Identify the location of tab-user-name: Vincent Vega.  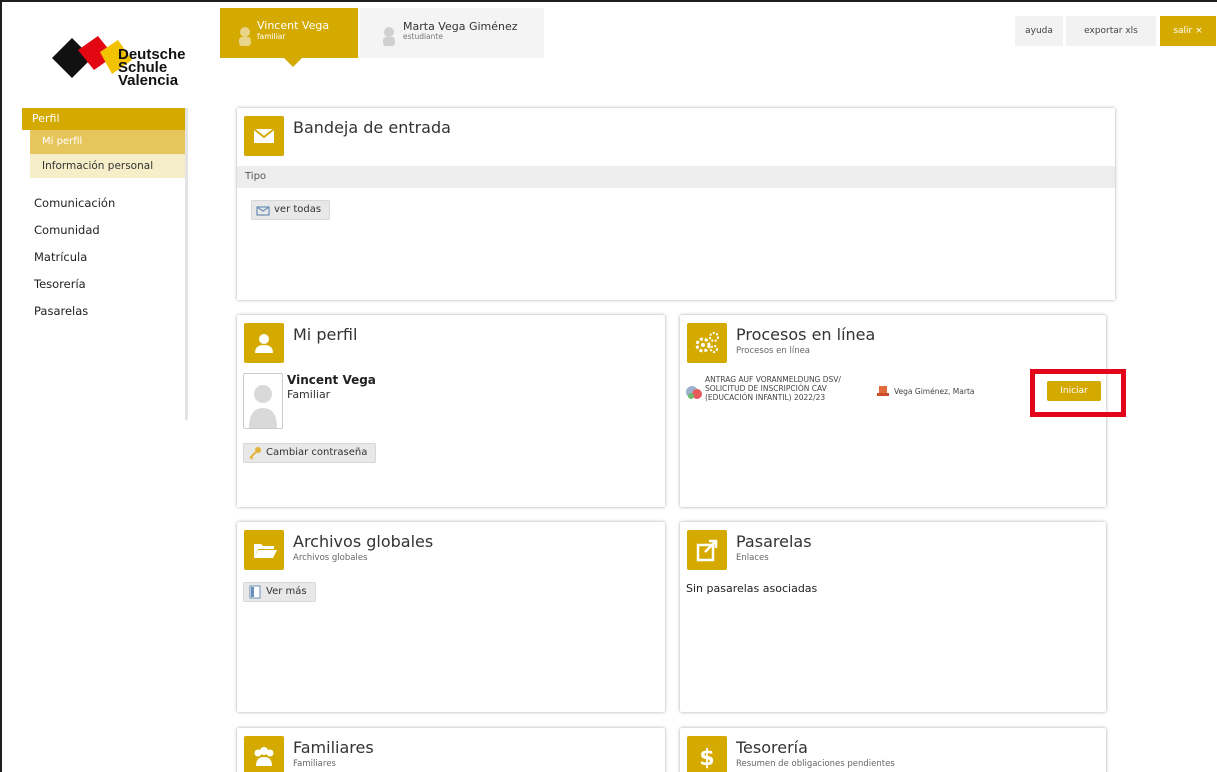
(293, 25).